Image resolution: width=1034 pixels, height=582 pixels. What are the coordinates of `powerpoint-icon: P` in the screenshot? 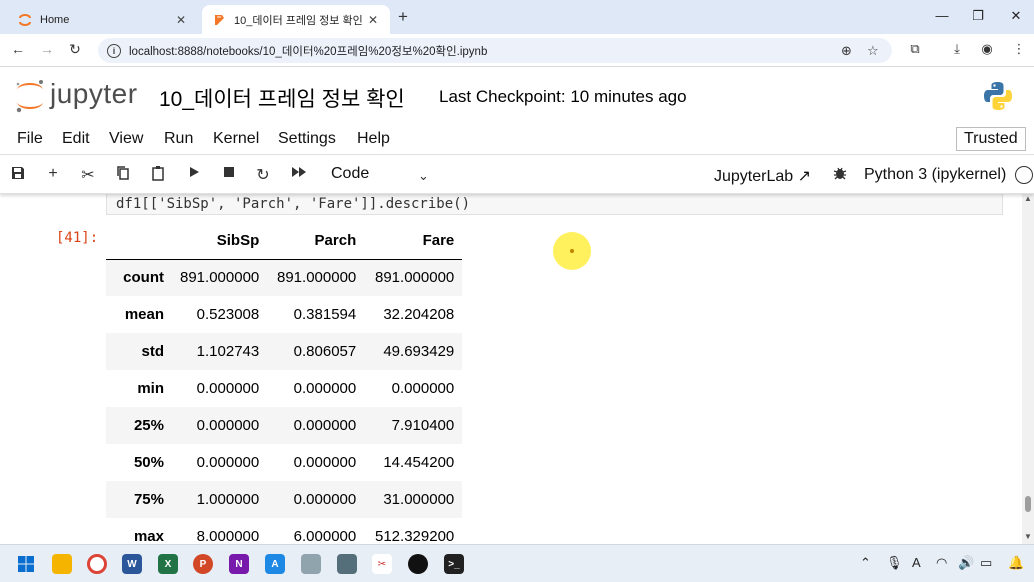 It's located at (203, 564).